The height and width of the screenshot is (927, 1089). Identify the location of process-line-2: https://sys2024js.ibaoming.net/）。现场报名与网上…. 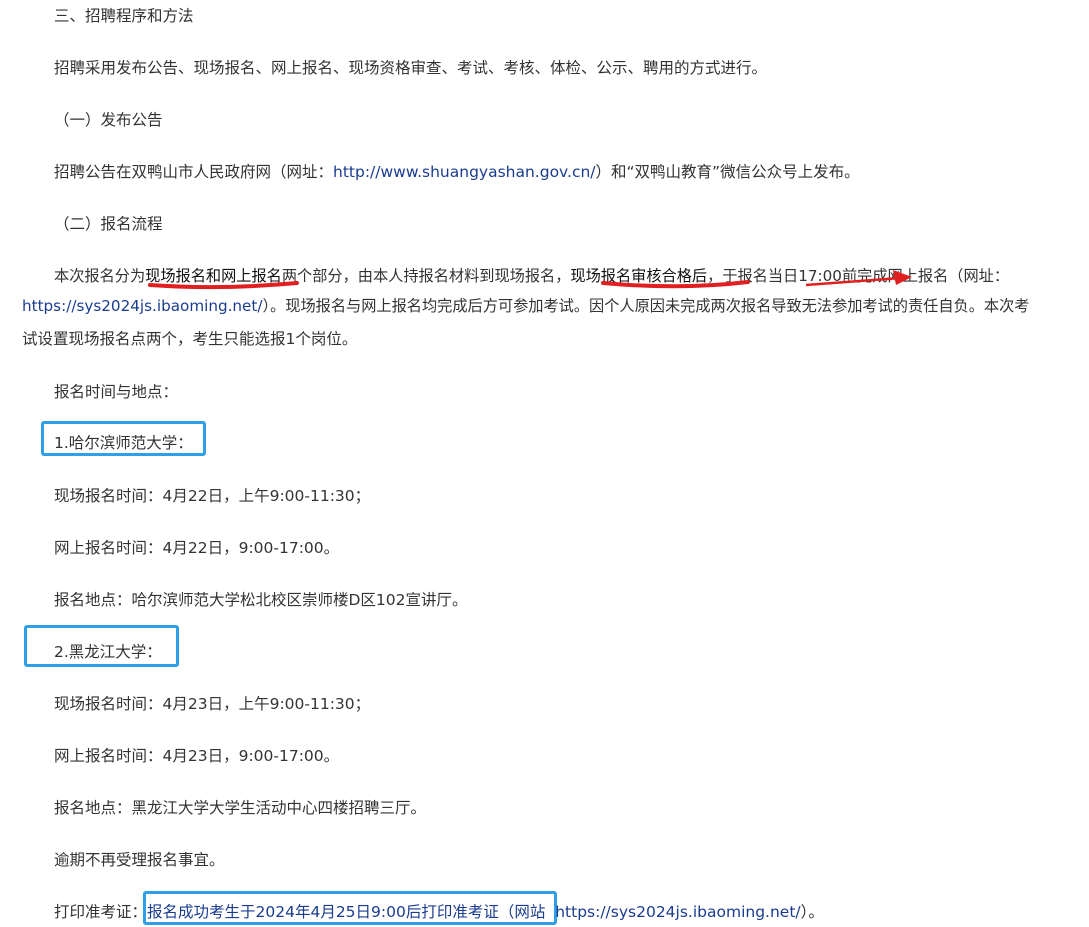
(525, 306).